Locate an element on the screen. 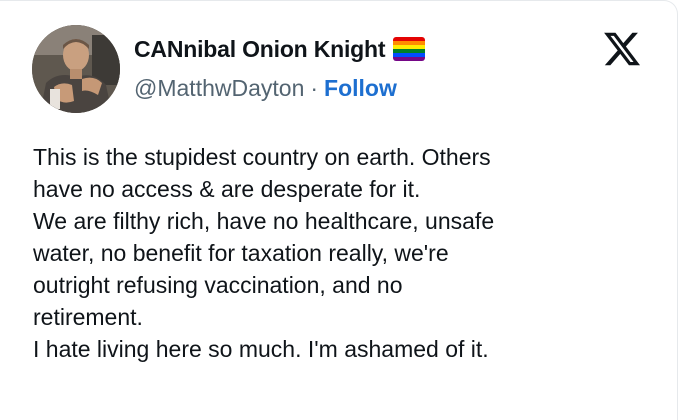  tweet-line: retirement. is located at coordinates (88, 317).